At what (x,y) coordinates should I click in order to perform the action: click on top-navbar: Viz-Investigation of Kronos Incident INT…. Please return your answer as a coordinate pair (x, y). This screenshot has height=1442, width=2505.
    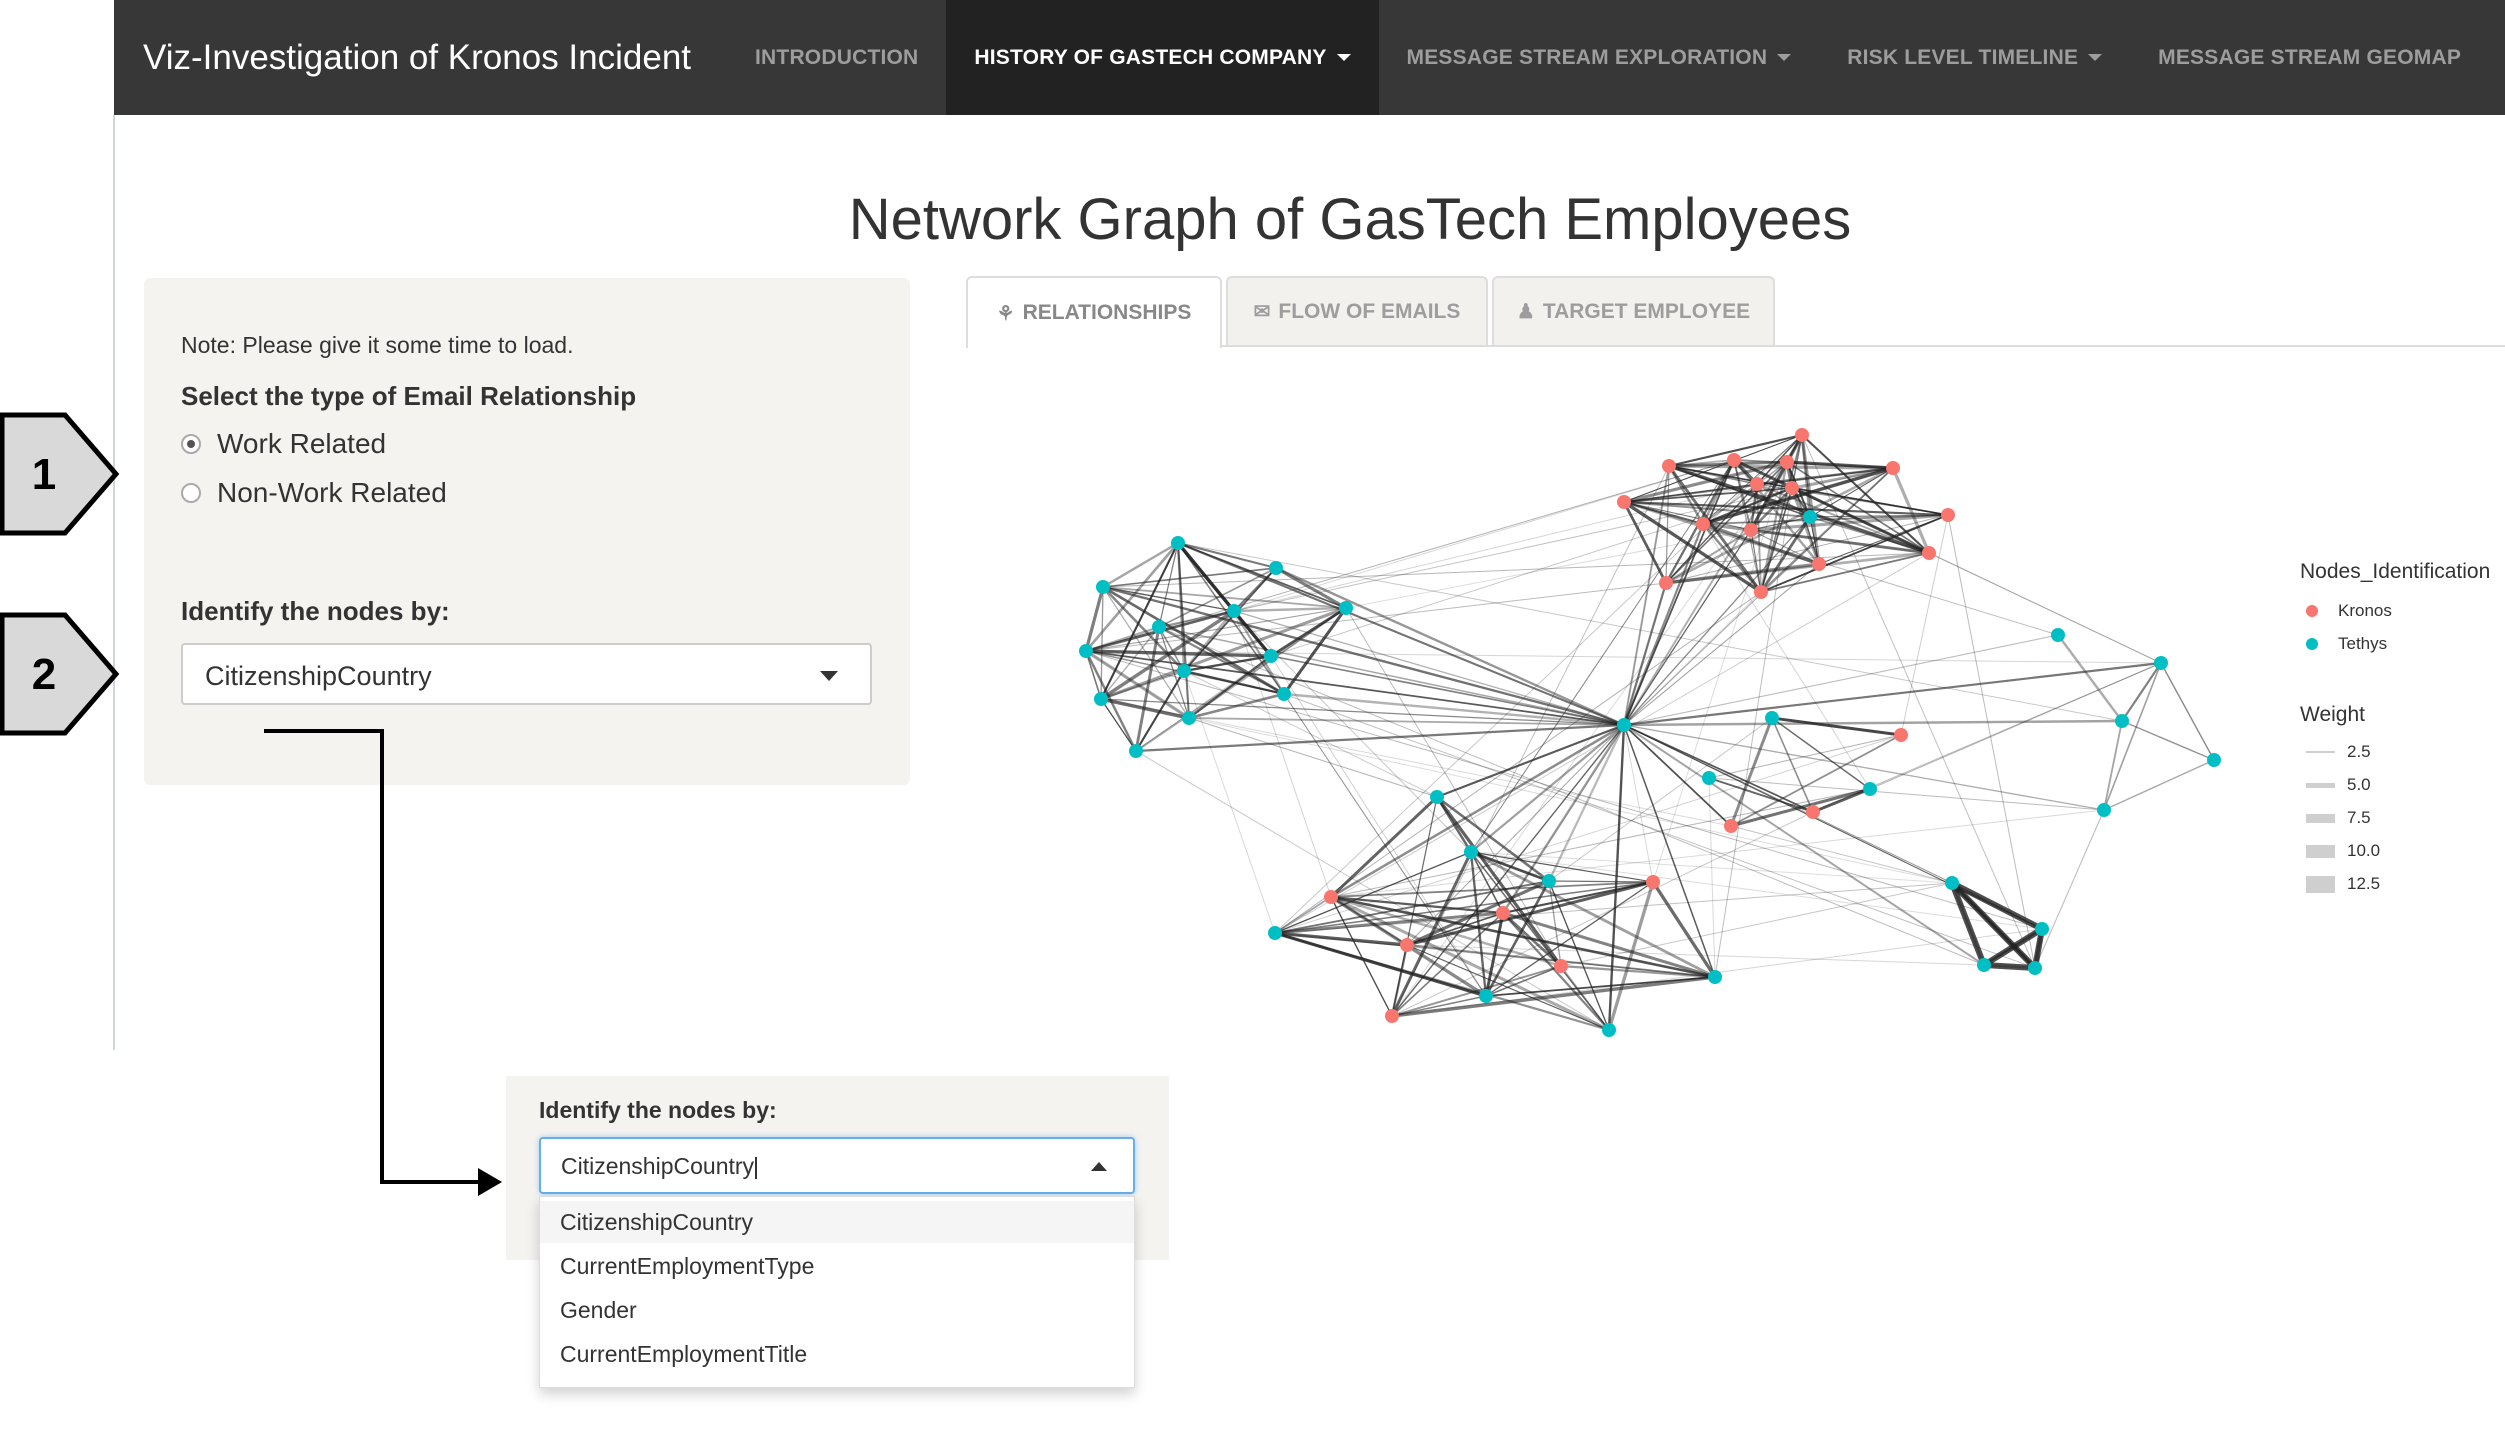
    Looking at the image, I should click on (1309, 57).